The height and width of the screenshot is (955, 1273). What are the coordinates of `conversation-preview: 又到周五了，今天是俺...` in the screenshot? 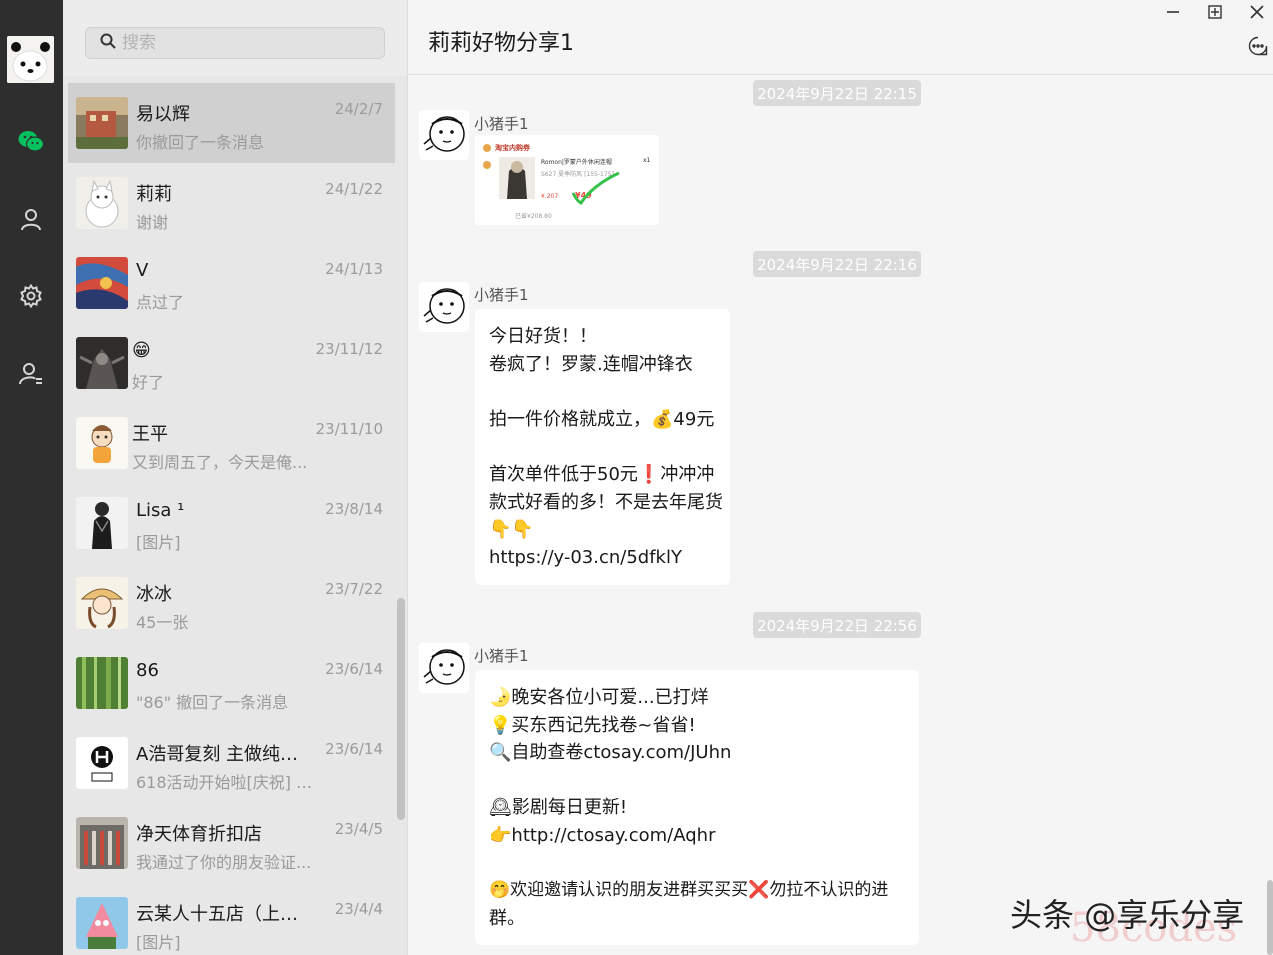 It's located at (220, 462).